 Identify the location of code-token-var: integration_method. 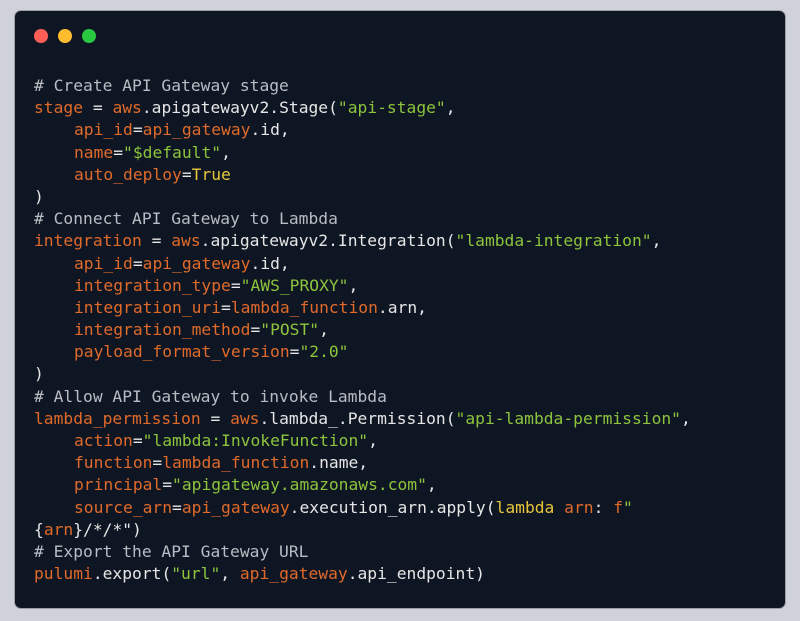
(162, 330).